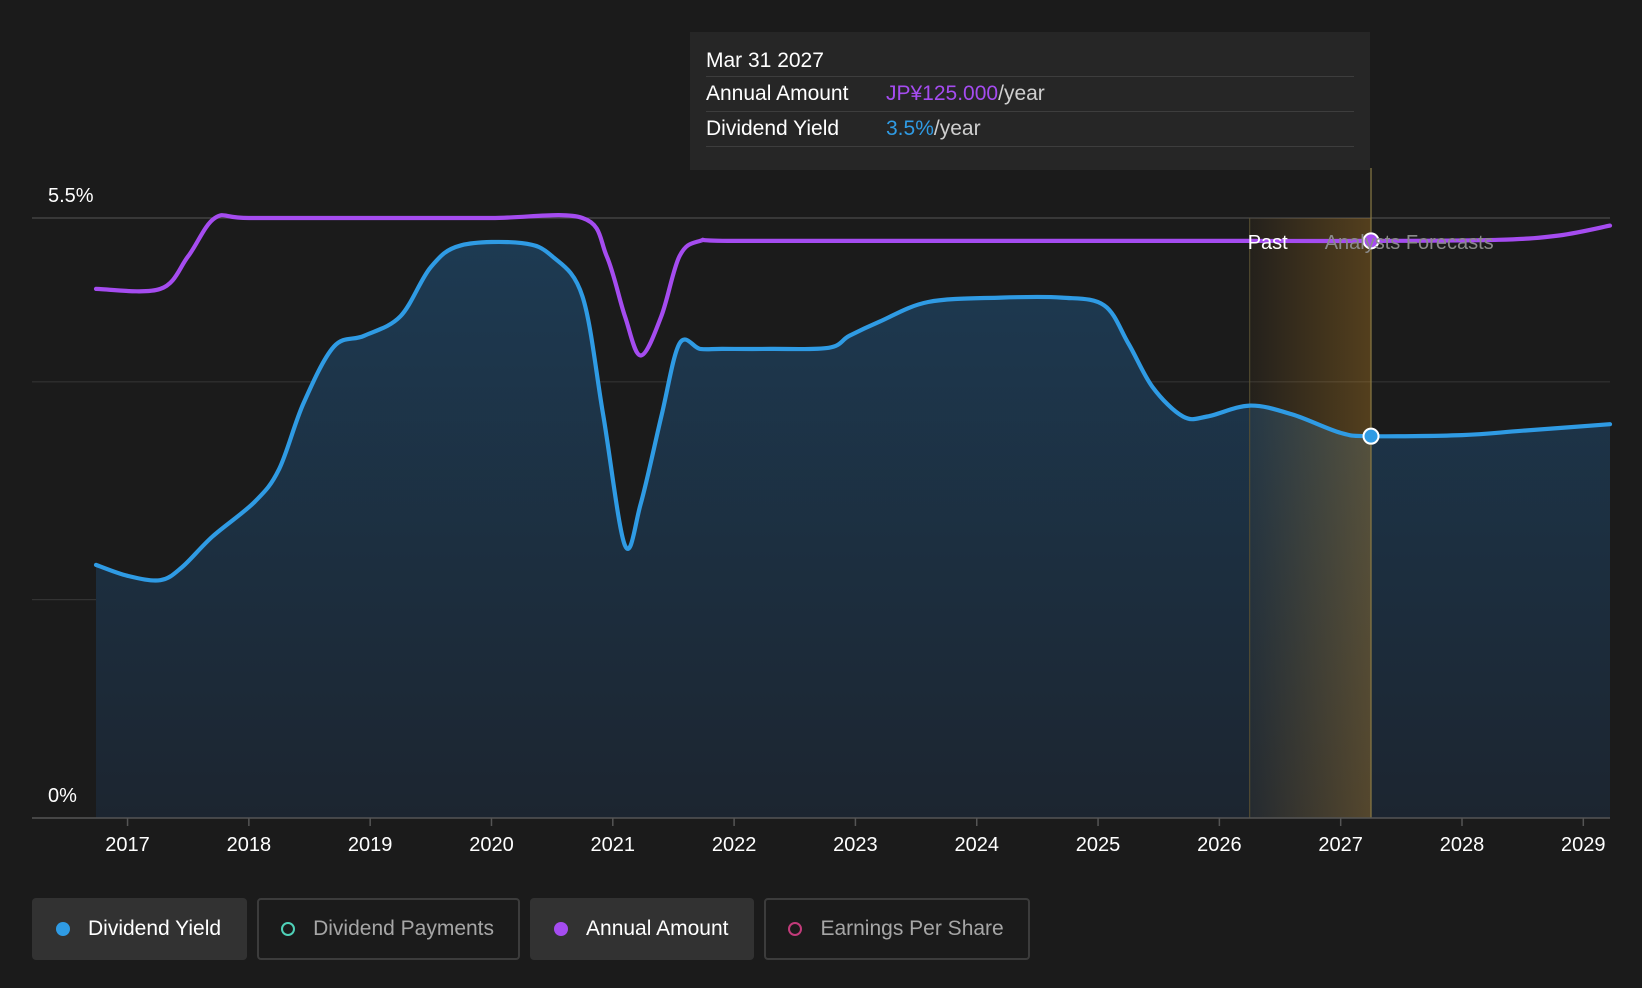  What do you see at coordinates (561, 929) in the screenshot?
I see `annual-amount-dot-icon` at bounding box center [561, 929].